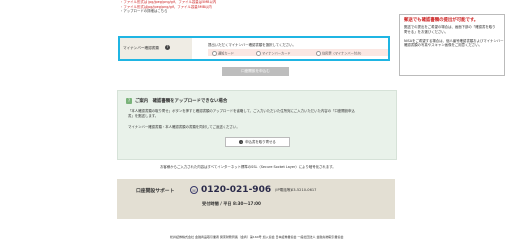 This screenshot has width=512, height=245. What do you see at coordinates (303, 190) in the screenshot?
I see `ip-phone-number: 03-5210-0617` at bounding box center [303, 190].